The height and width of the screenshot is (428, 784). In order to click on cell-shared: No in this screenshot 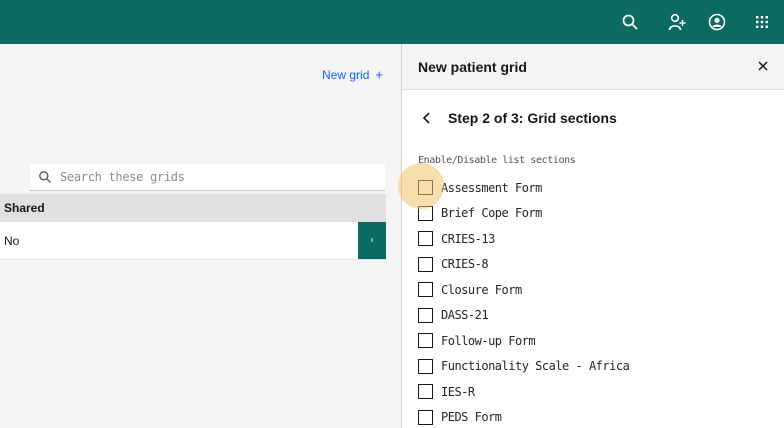, I will do `click(12, 240)`.